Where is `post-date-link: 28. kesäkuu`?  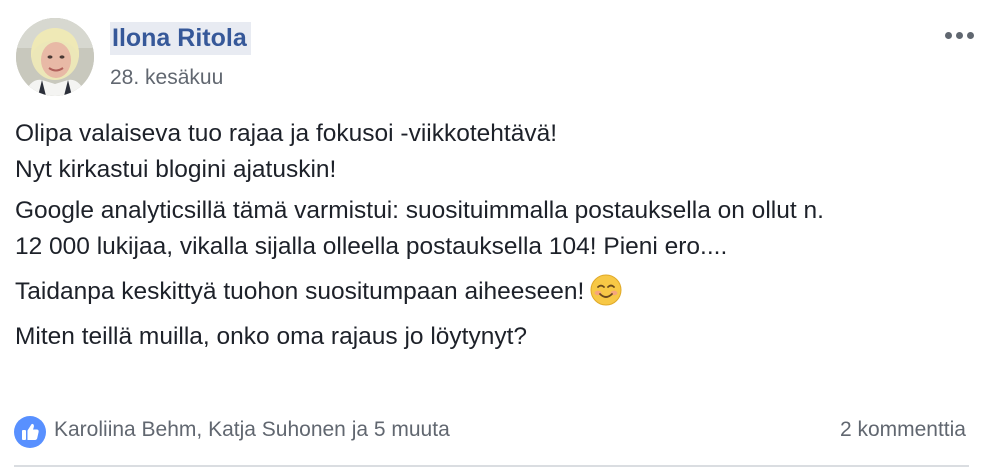 post-date-link: 28. kesäkuu is located at coordinates (166, 78).